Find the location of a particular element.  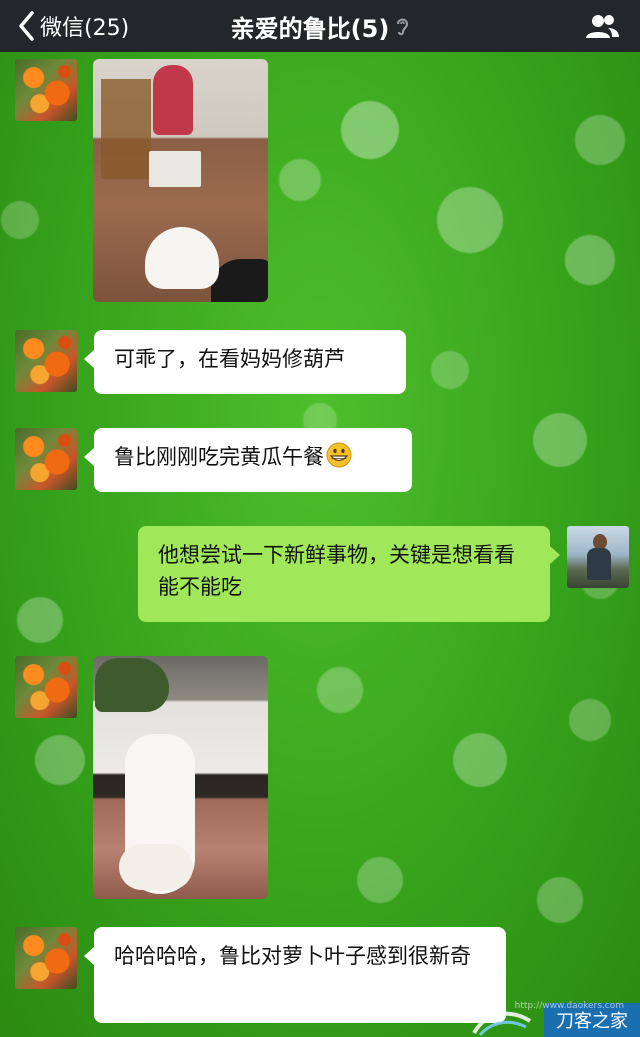

message-bubble: 鲁比刚刚吃完黄瓜午餐 is located at coordinates (248, 460).